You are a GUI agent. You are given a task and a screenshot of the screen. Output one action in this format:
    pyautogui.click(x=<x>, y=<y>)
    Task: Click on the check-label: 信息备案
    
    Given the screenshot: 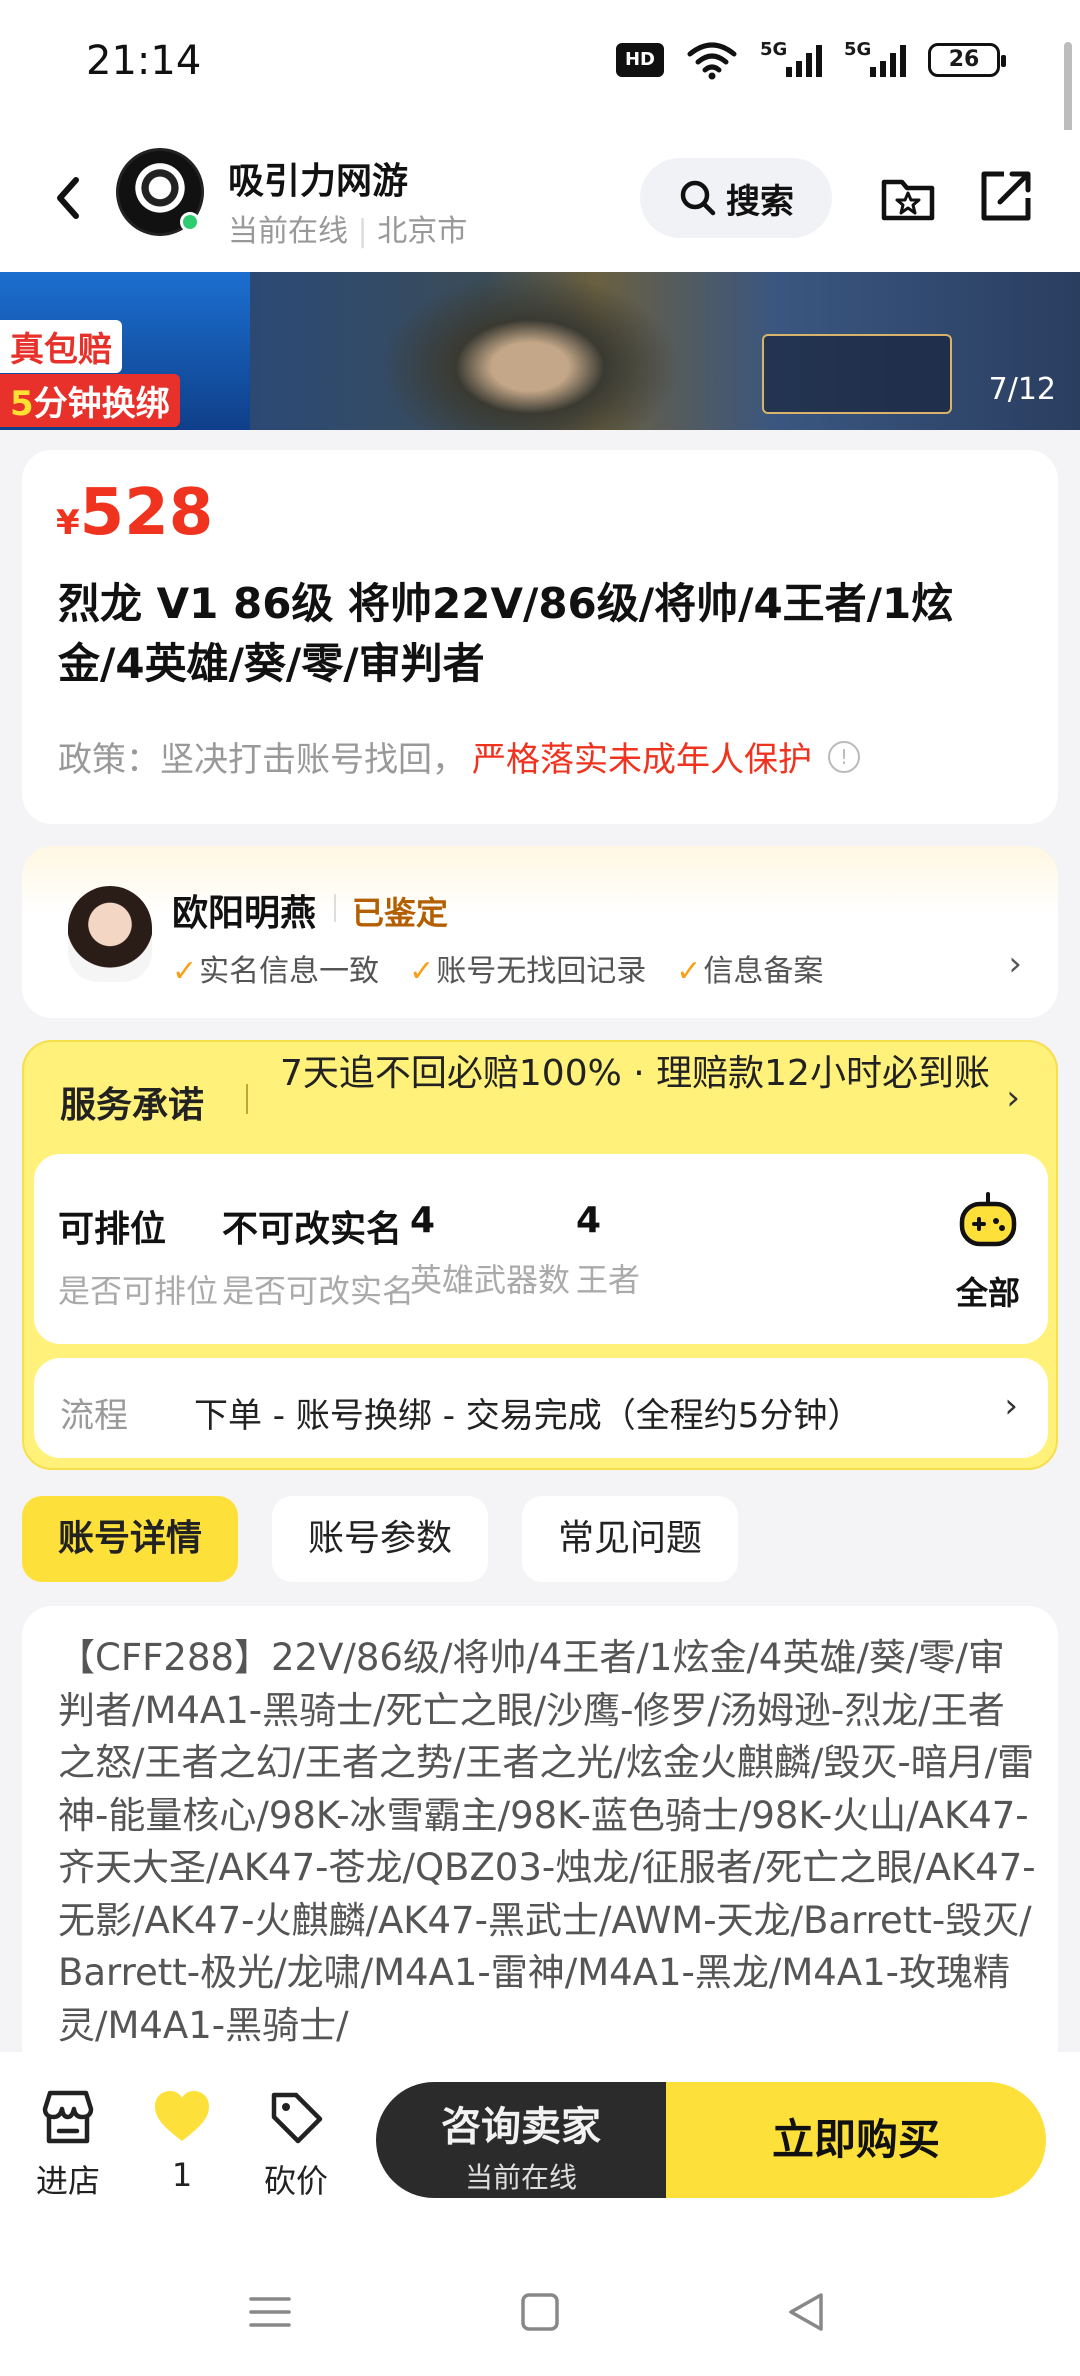 What is the action you would take?
    pyautogui.click(x=763, y=971)
    